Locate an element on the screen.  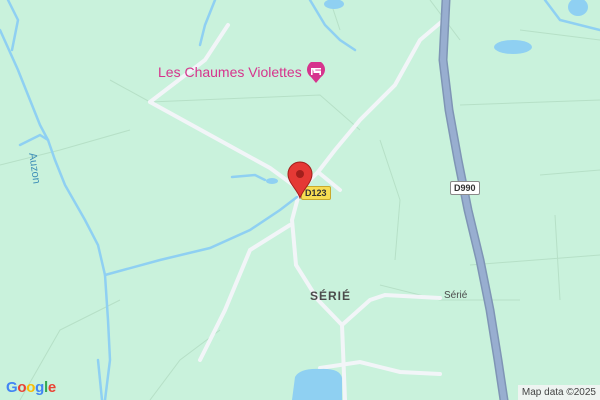
hamlet-label: Sérié is located at coordinates (456, 295).